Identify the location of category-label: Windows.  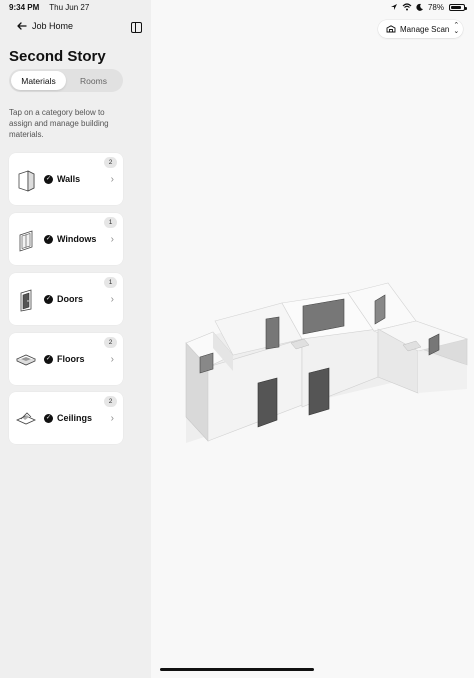
(77, 239).